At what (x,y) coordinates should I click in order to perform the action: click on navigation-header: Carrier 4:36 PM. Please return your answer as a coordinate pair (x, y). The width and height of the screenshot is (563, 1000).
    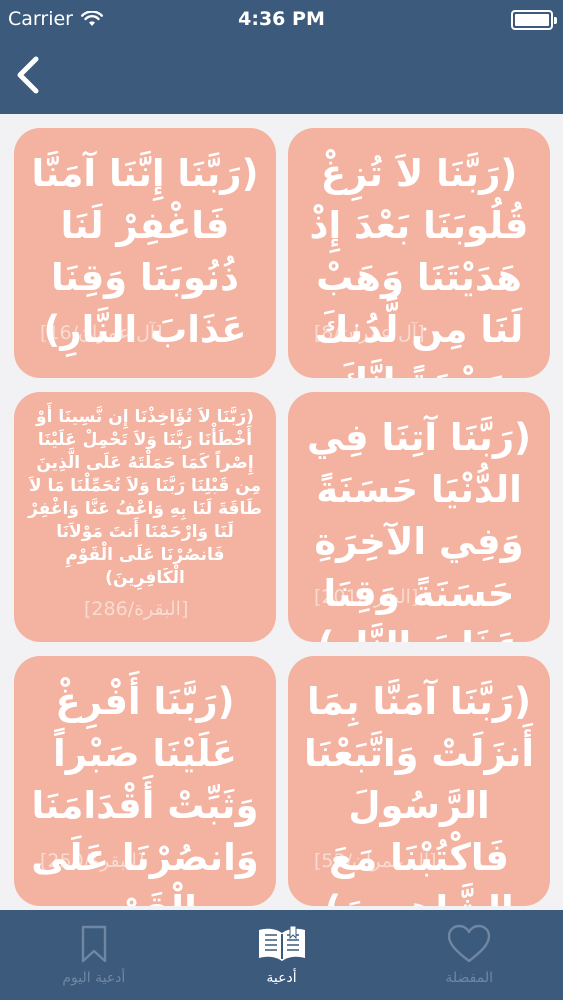
    Looking at the image, I should click on (281, 57).